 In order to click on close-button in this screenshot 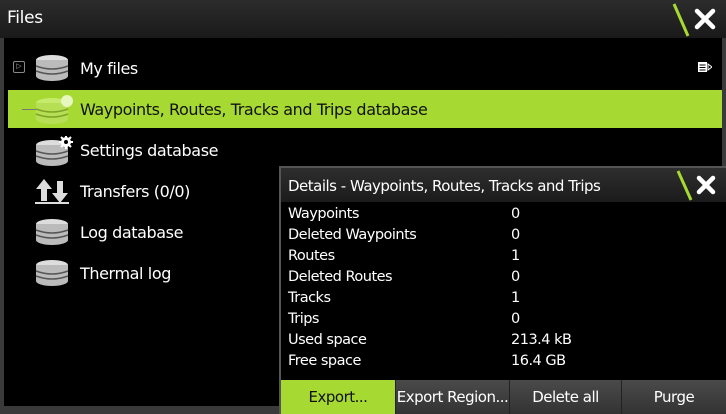, I will do `click(695, 19)`.